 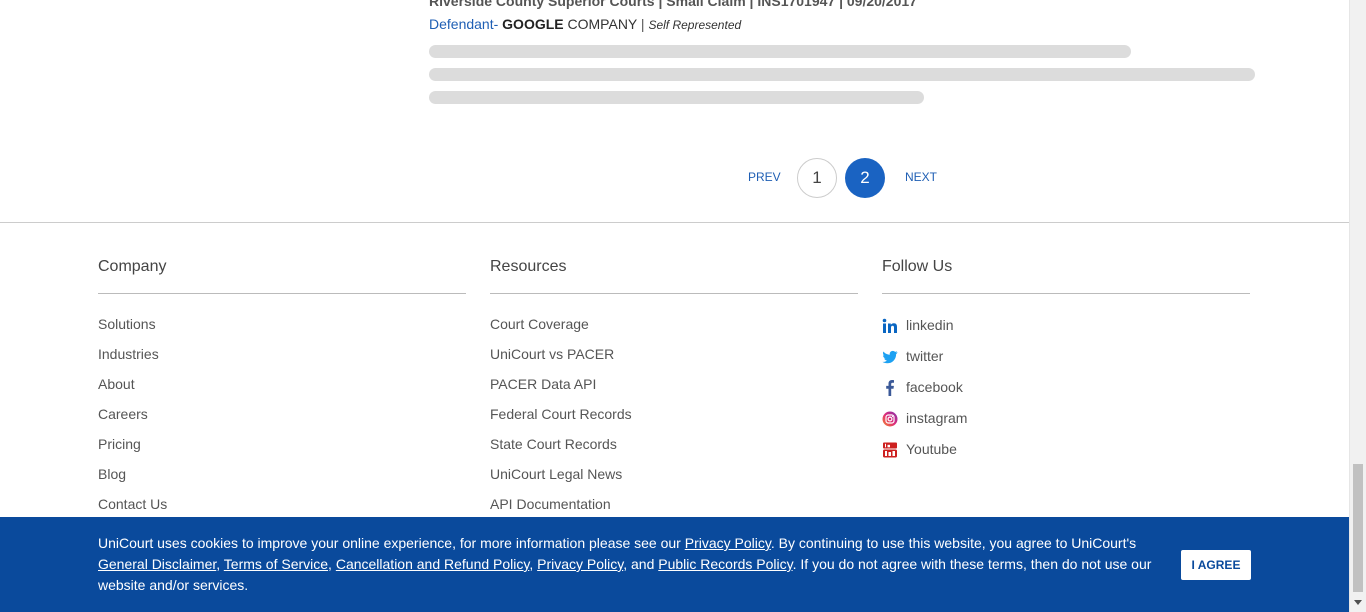 I want to click on footer-link-industries: Industries, so click(x=282, y=361).